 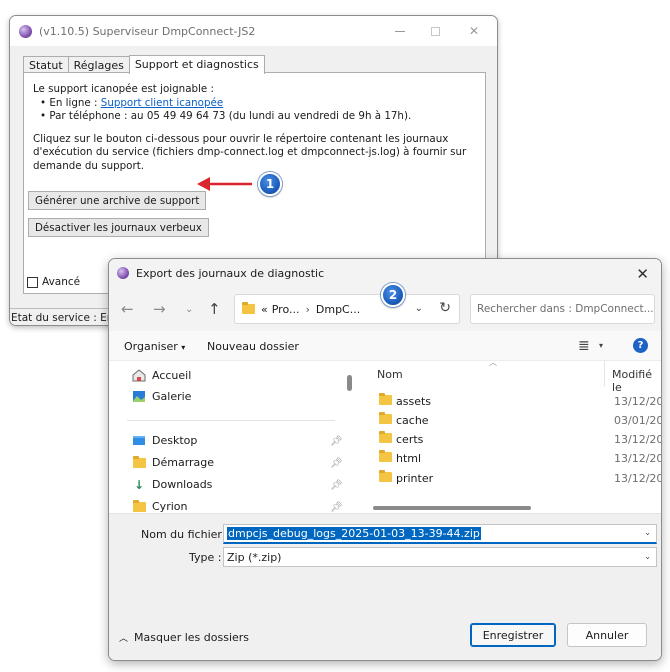 I want to click on address-bar: « Pro... › DmpC... ⌄ ↻, so click(x=347, y=309).